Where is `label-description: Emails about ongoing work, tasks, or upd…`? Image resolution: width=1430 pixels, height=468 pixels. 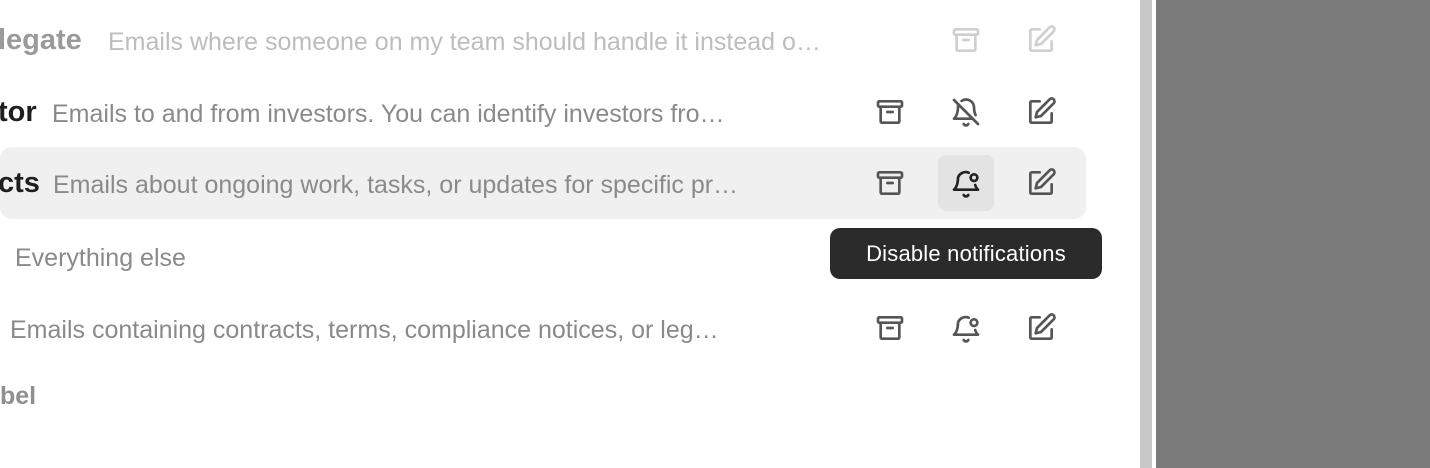
label-description: Emails about ongoing work, tasks, or upd… is located at coordinates (396, 185).